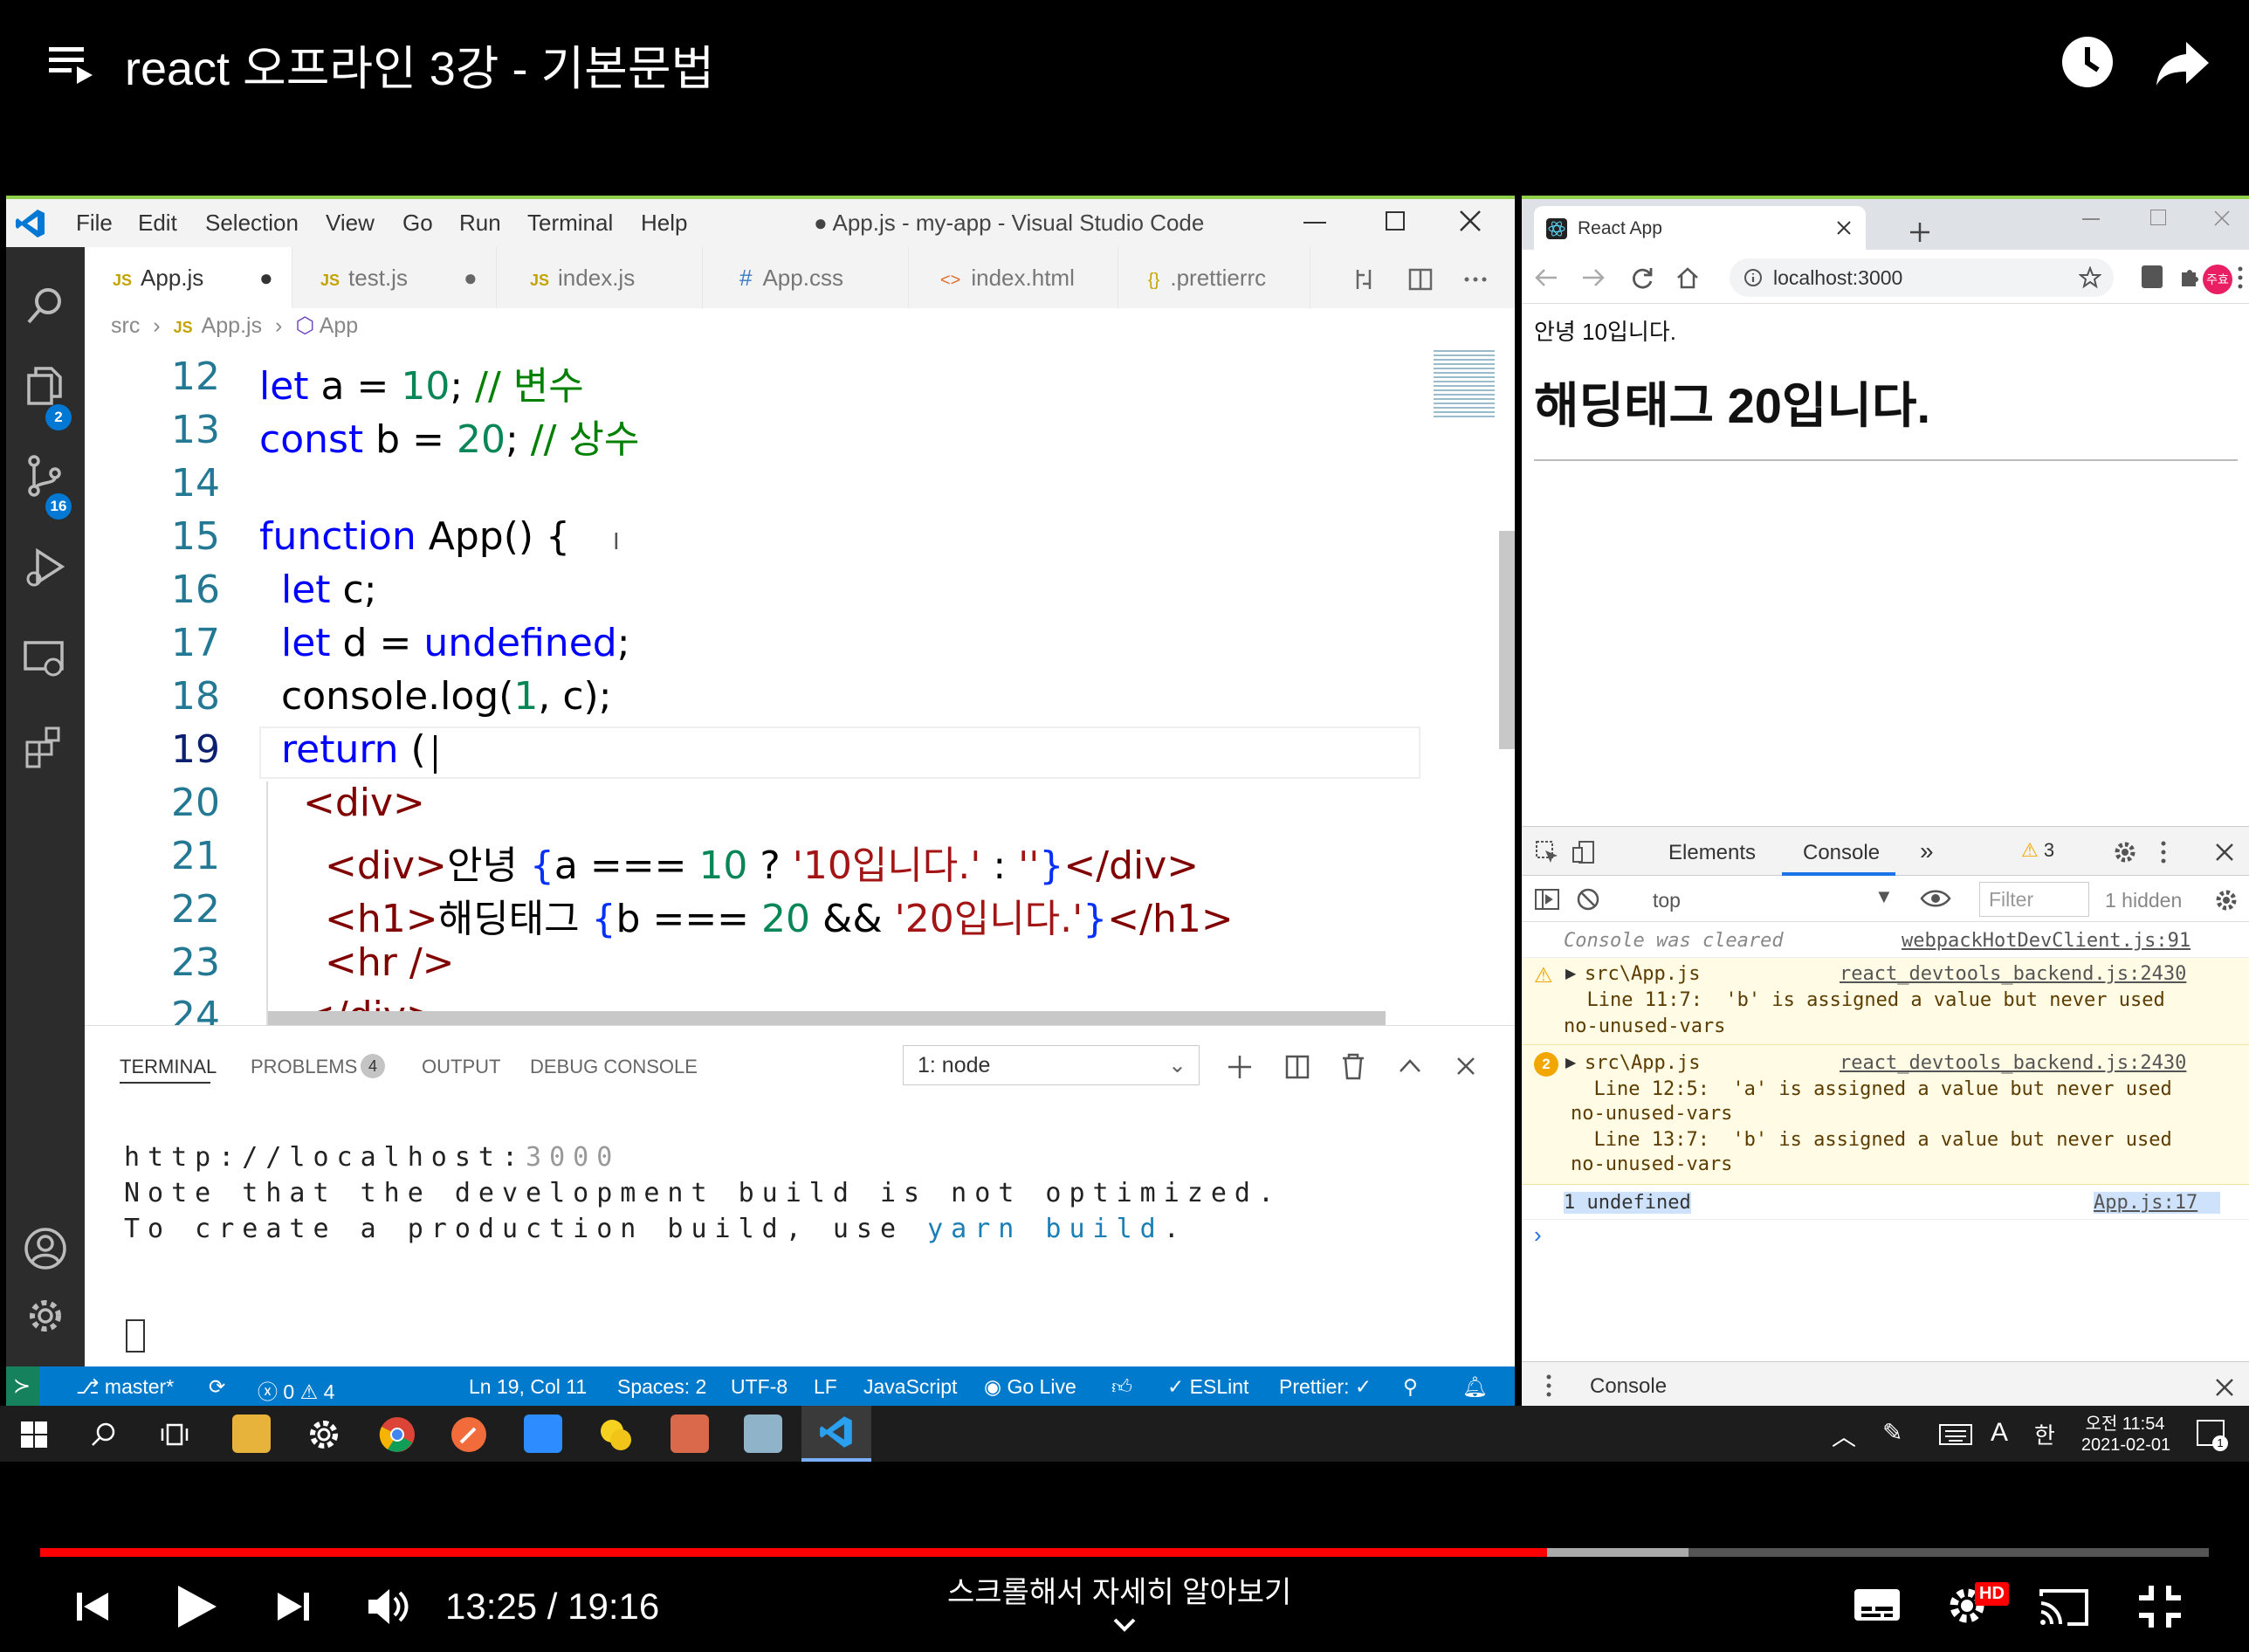 The height and width of the screenshot is (1652, 2249). What do you see at coordinates (528, 1387) in the screenshot?
I see `cursor-position: Ln 19, Col 11` at bounding box center [528, 1387].